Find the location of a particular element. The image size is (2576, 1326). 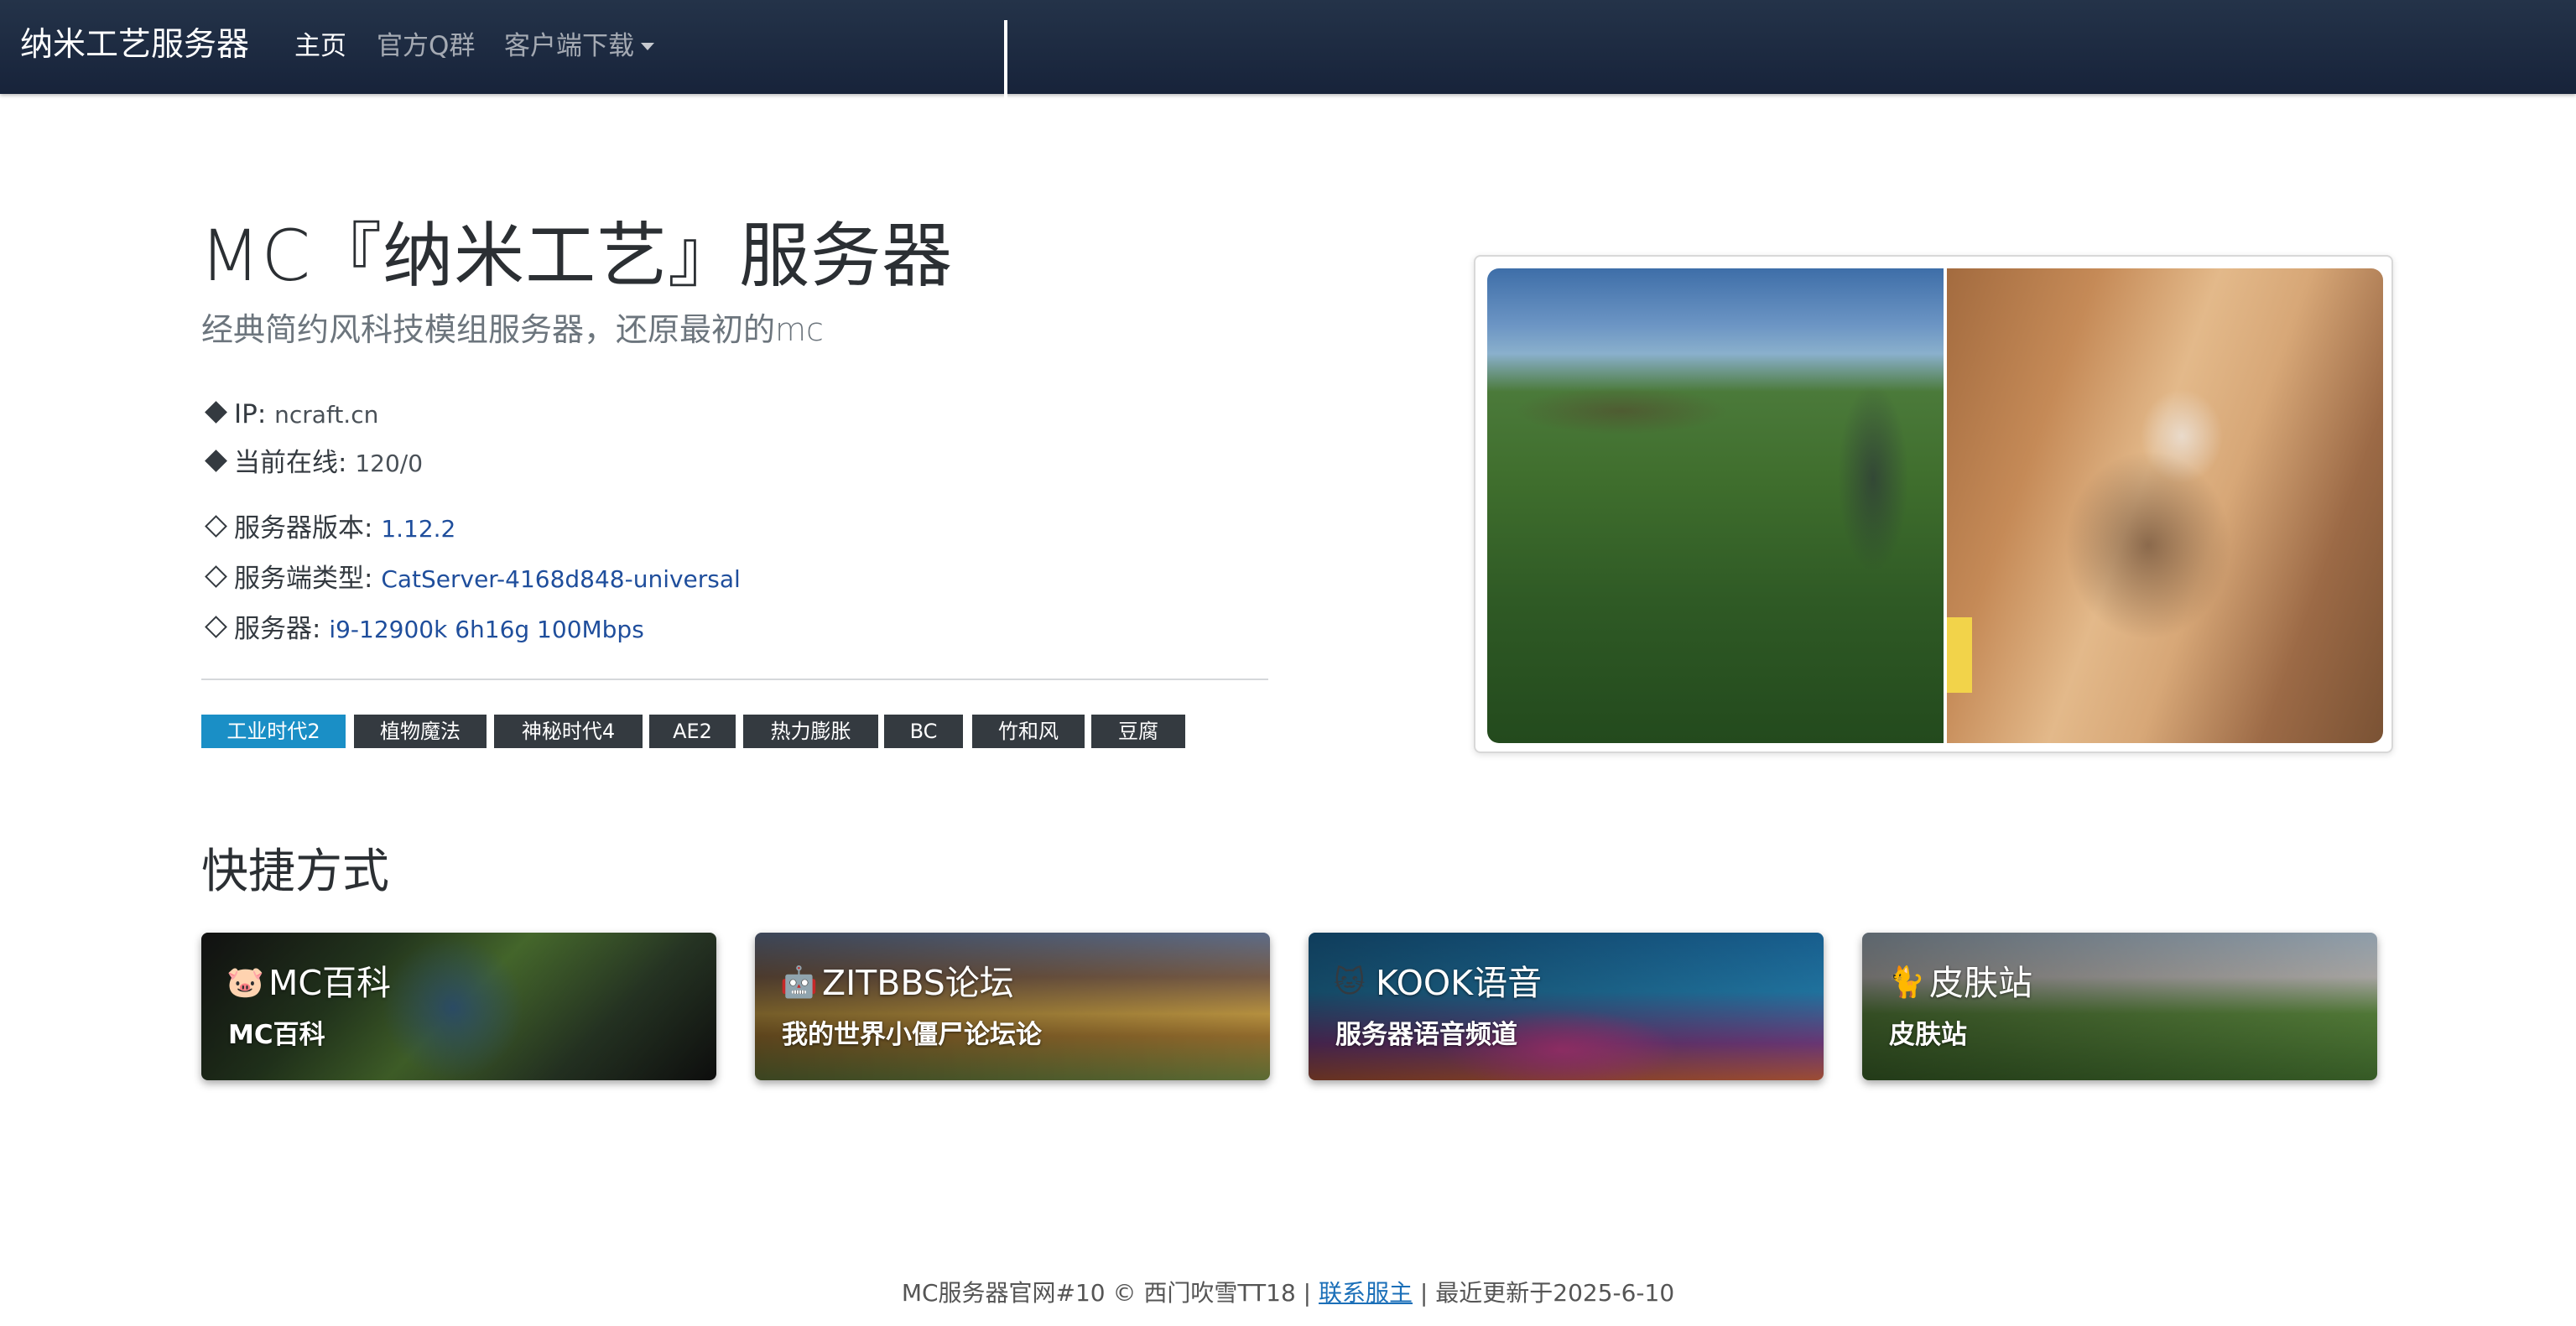

online-count-row: 当前在线: 120/0 is located at coordinates (312, 463).